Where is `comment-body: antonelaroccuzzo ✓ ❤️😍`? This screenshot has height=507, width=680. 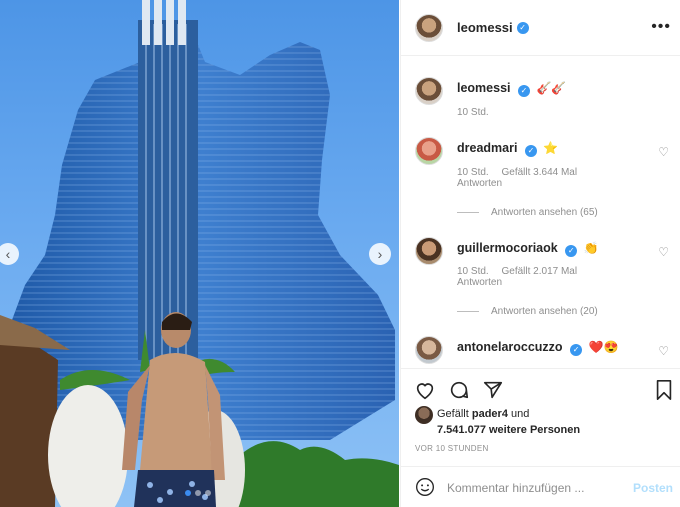
comment-body: antonelaroccuzzo ✓ ❤️😍 is located at coordinates (557, 348).